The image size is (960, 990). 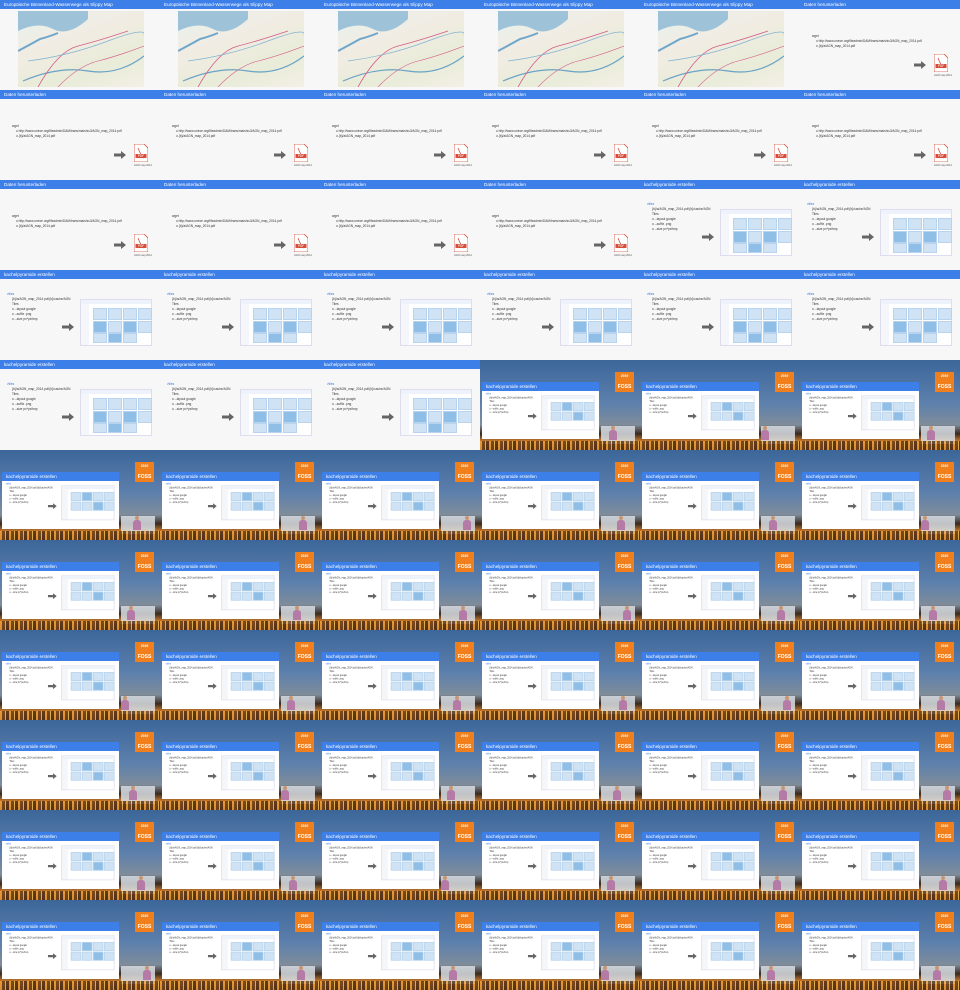 I want to click on tiles-line-4: o --suffix .png, so click(x=22, y=404).